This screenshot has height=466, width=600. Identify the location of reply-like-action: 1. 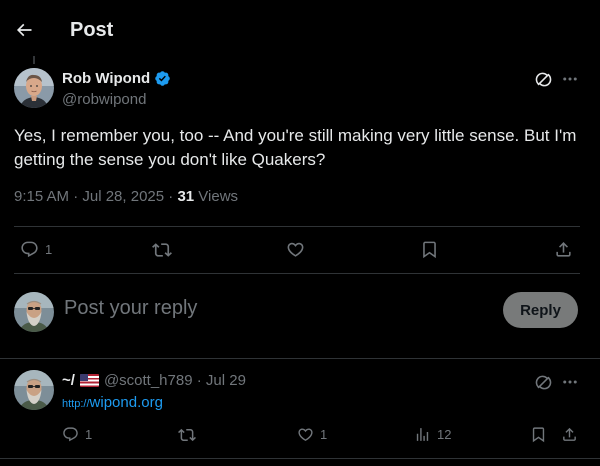
(312, 434).